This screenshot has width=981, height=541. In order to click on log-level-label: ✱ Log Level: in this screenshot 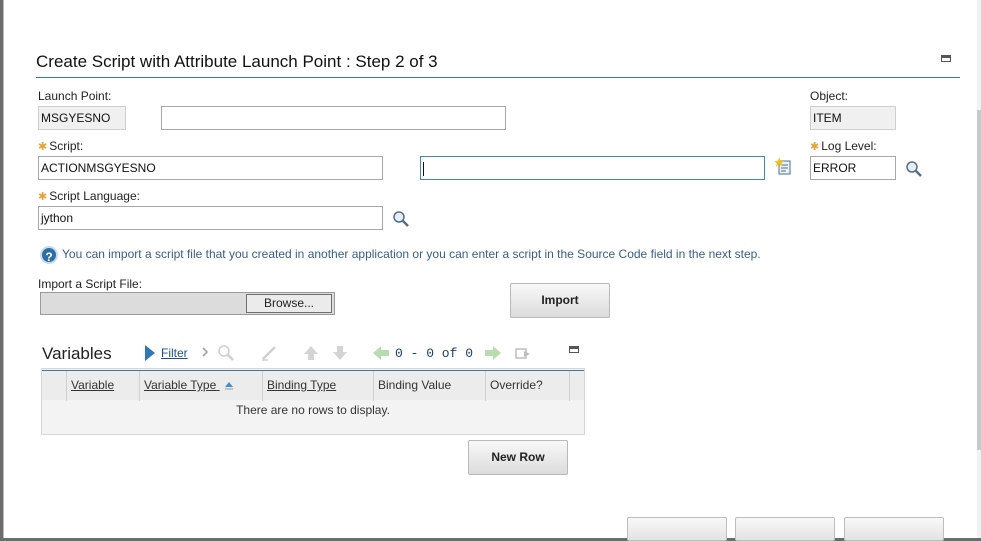, I will do `click(843, 146)`.